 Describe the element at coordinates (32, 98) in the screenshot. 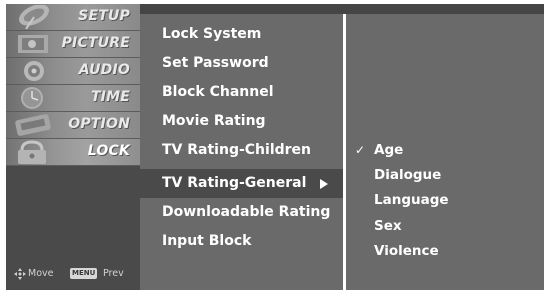

I see `clock-icon` at that location.